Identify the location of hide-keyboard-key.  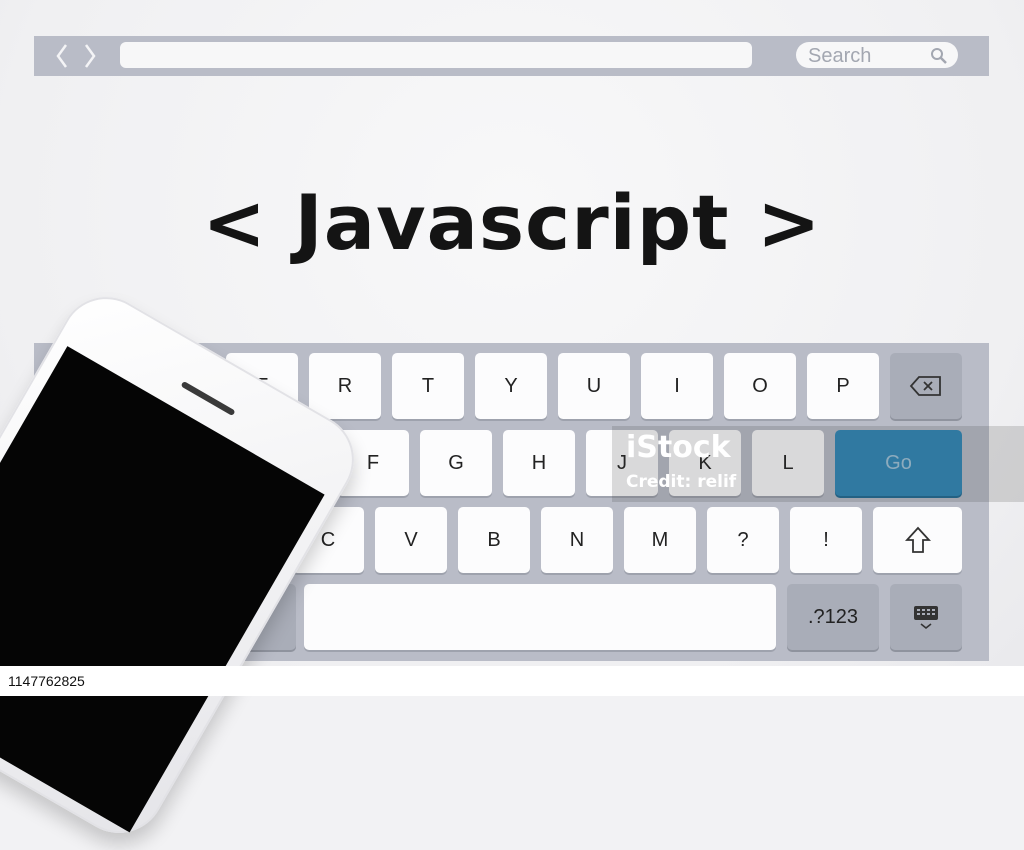
(926, 617).